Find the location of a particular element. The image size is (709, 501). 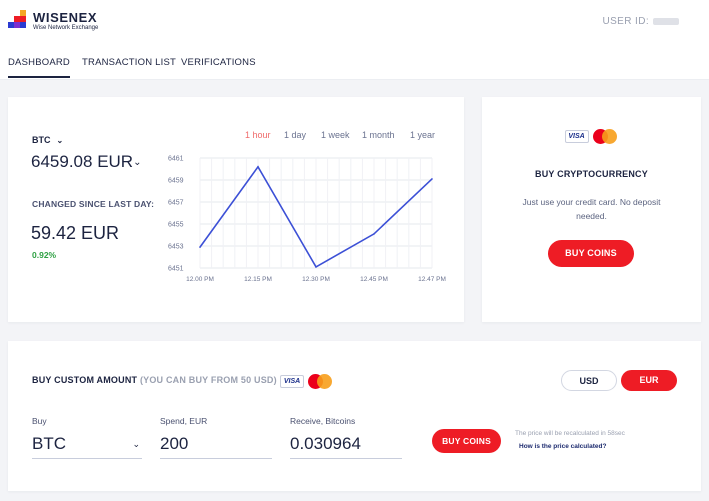

user-id-redacted is located at coordinates (666, 21).